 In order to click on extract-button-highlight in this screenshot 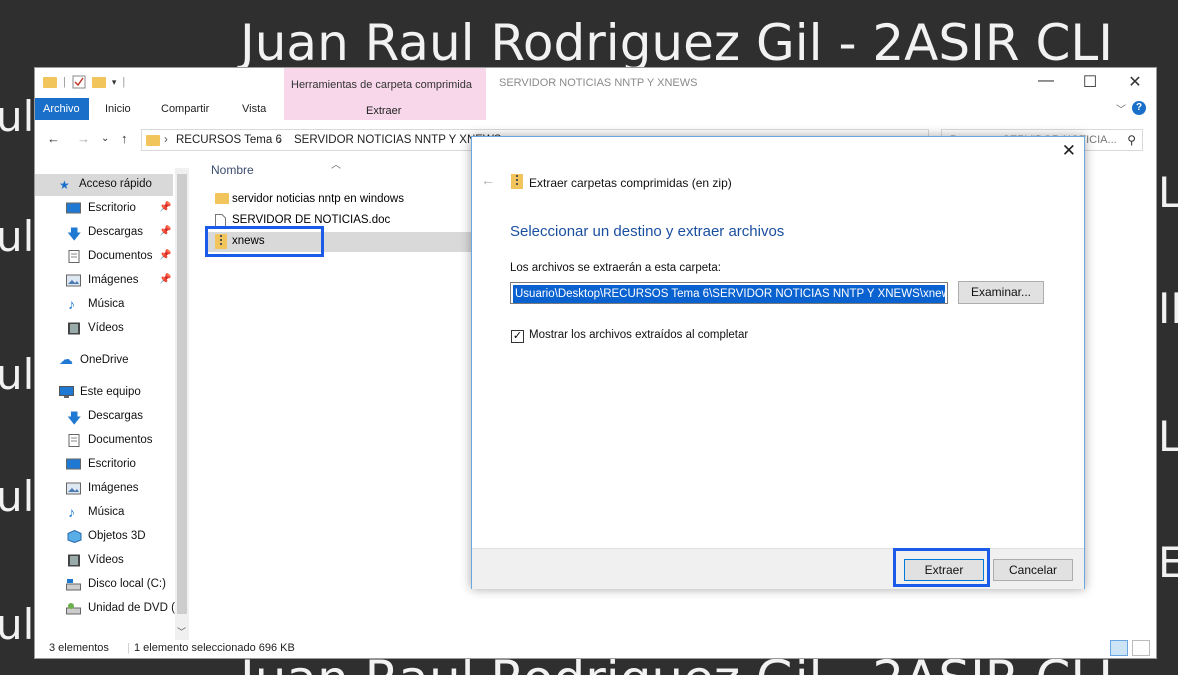, I will do `click(941, 567)`.